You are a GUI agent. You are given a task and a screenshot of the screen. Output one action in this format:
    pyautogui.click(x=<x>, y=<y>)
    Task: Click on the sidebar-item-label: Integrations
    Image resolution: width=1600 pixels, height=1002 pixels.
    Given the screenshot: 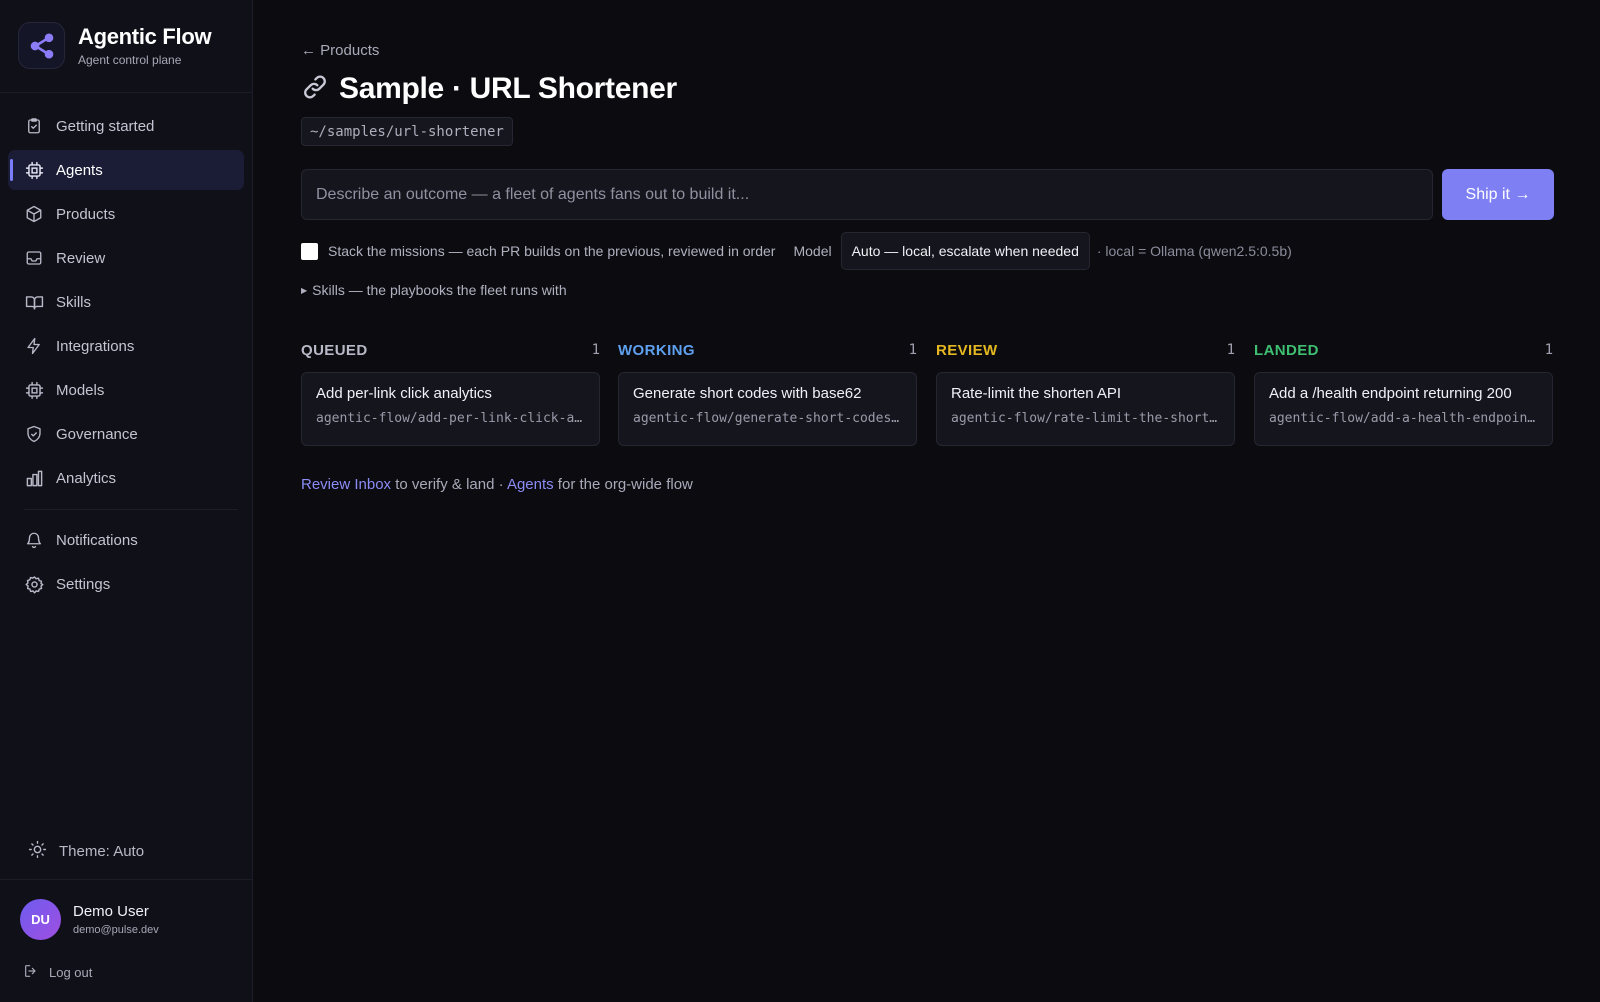 What is the action you would take?
    pyautogui.click(x=95, y=346)
    